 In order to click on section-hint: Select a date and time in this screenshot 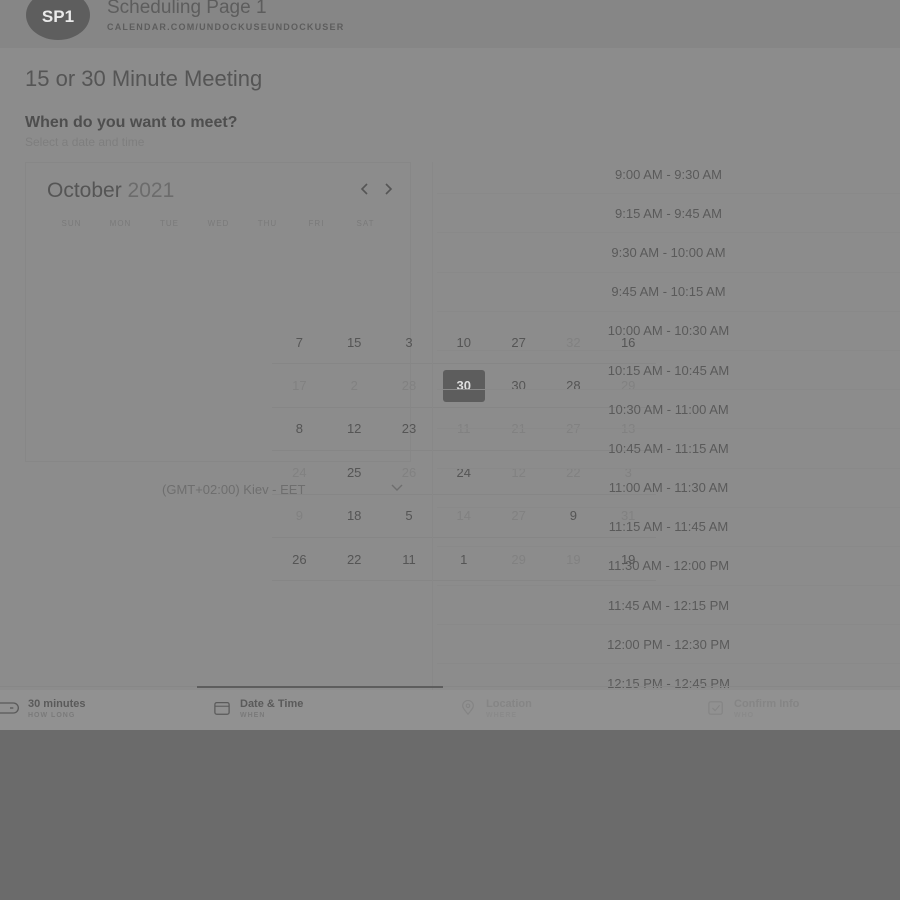, I will do `click(85, 142)`.